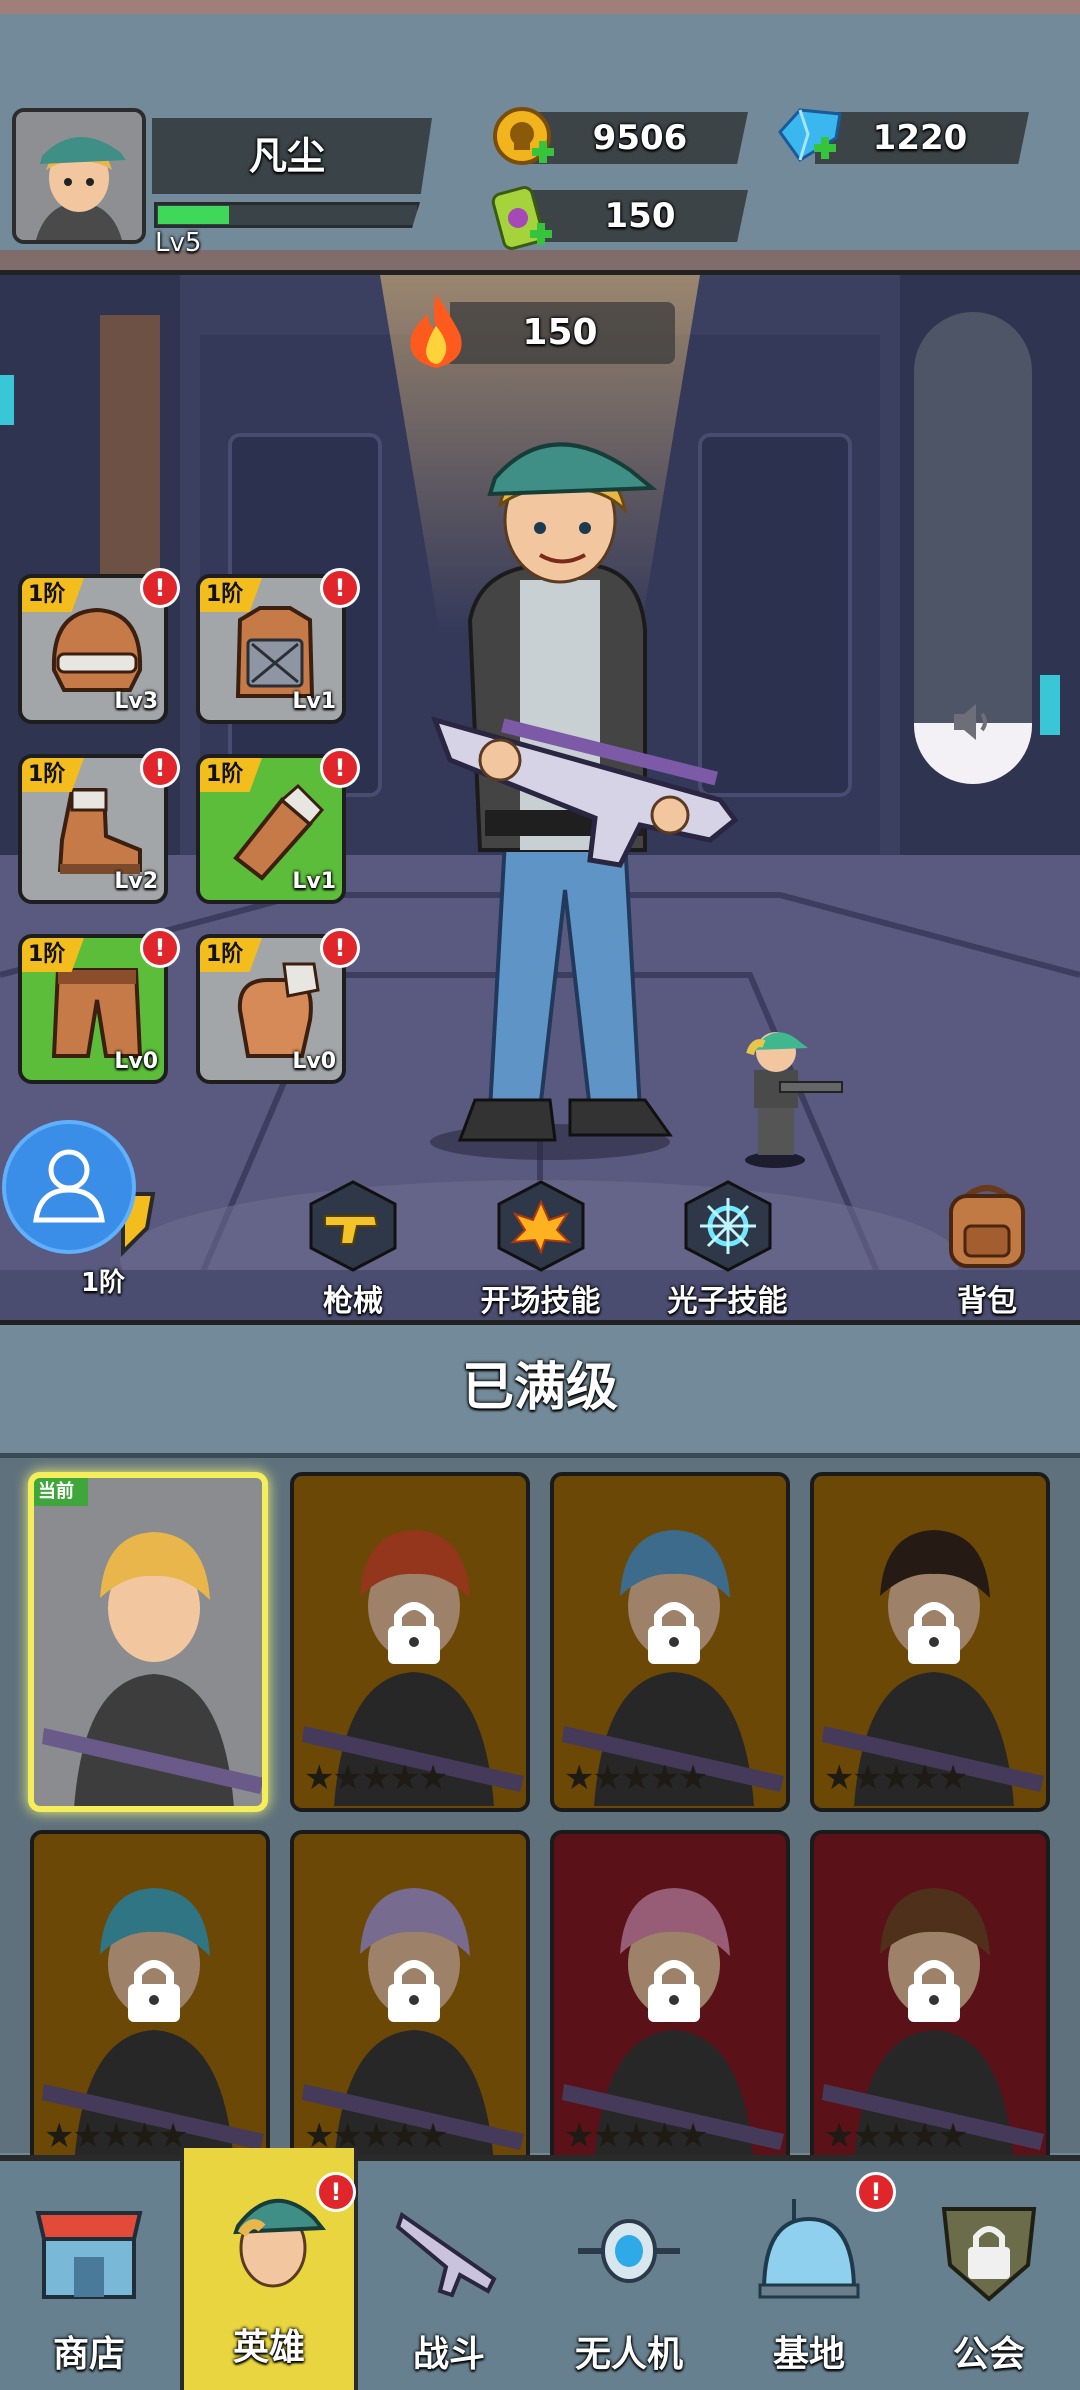 This screenshot has height=2390, width=1080. I want to click on max-level-status: 已满级, so click(539, 1388).